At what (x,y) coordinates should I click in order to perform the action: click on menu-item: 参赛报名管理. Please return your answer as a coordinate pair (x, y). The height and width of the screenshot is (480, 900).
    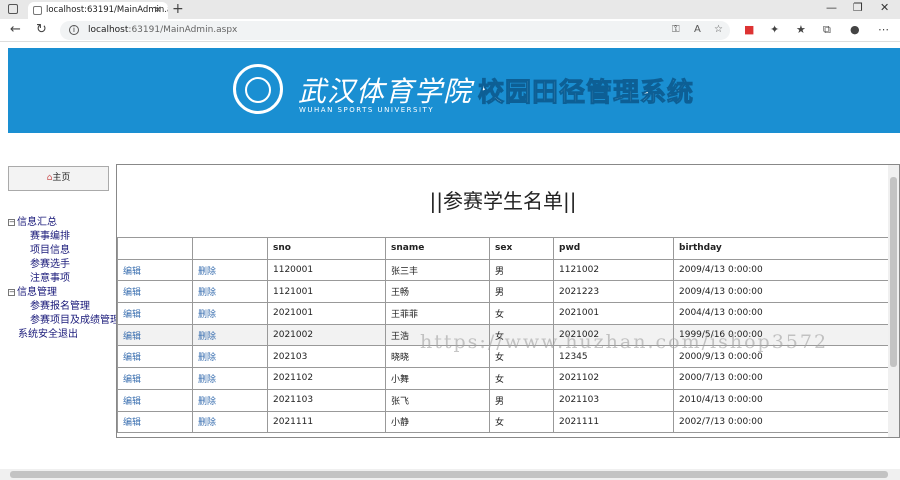
    Looking at the image, I should click on (64, 307).